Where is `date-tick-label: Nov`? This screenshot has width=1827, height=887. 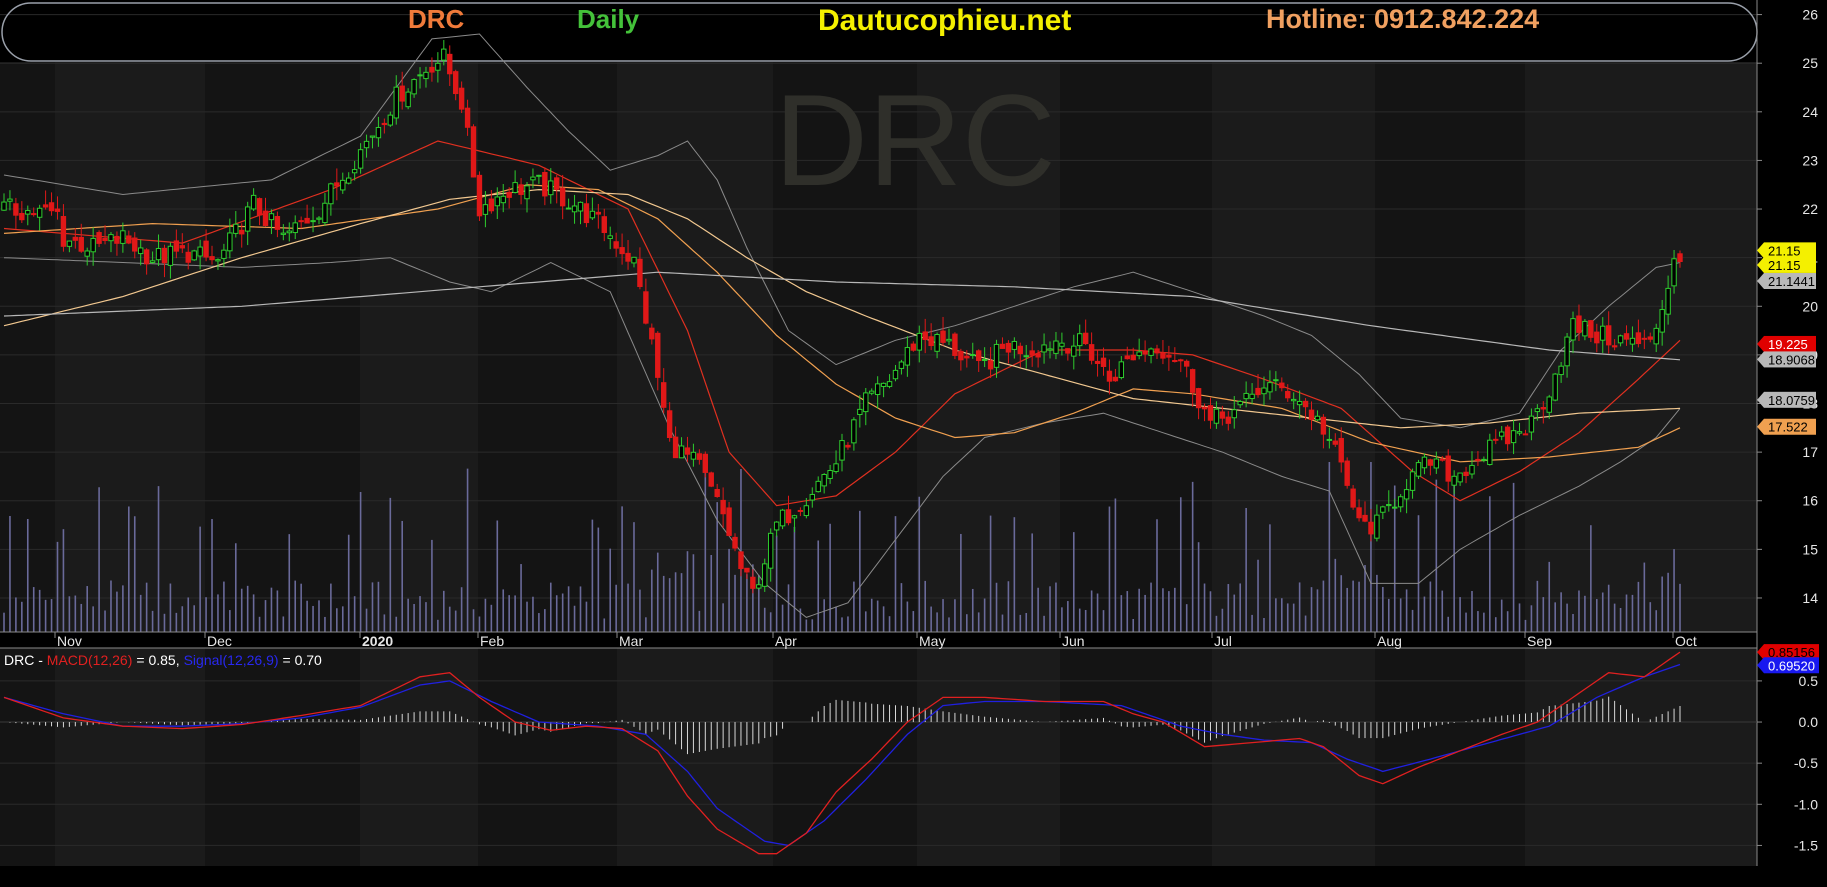
date-tick-label: Nov is located at coordinates (69, 641).